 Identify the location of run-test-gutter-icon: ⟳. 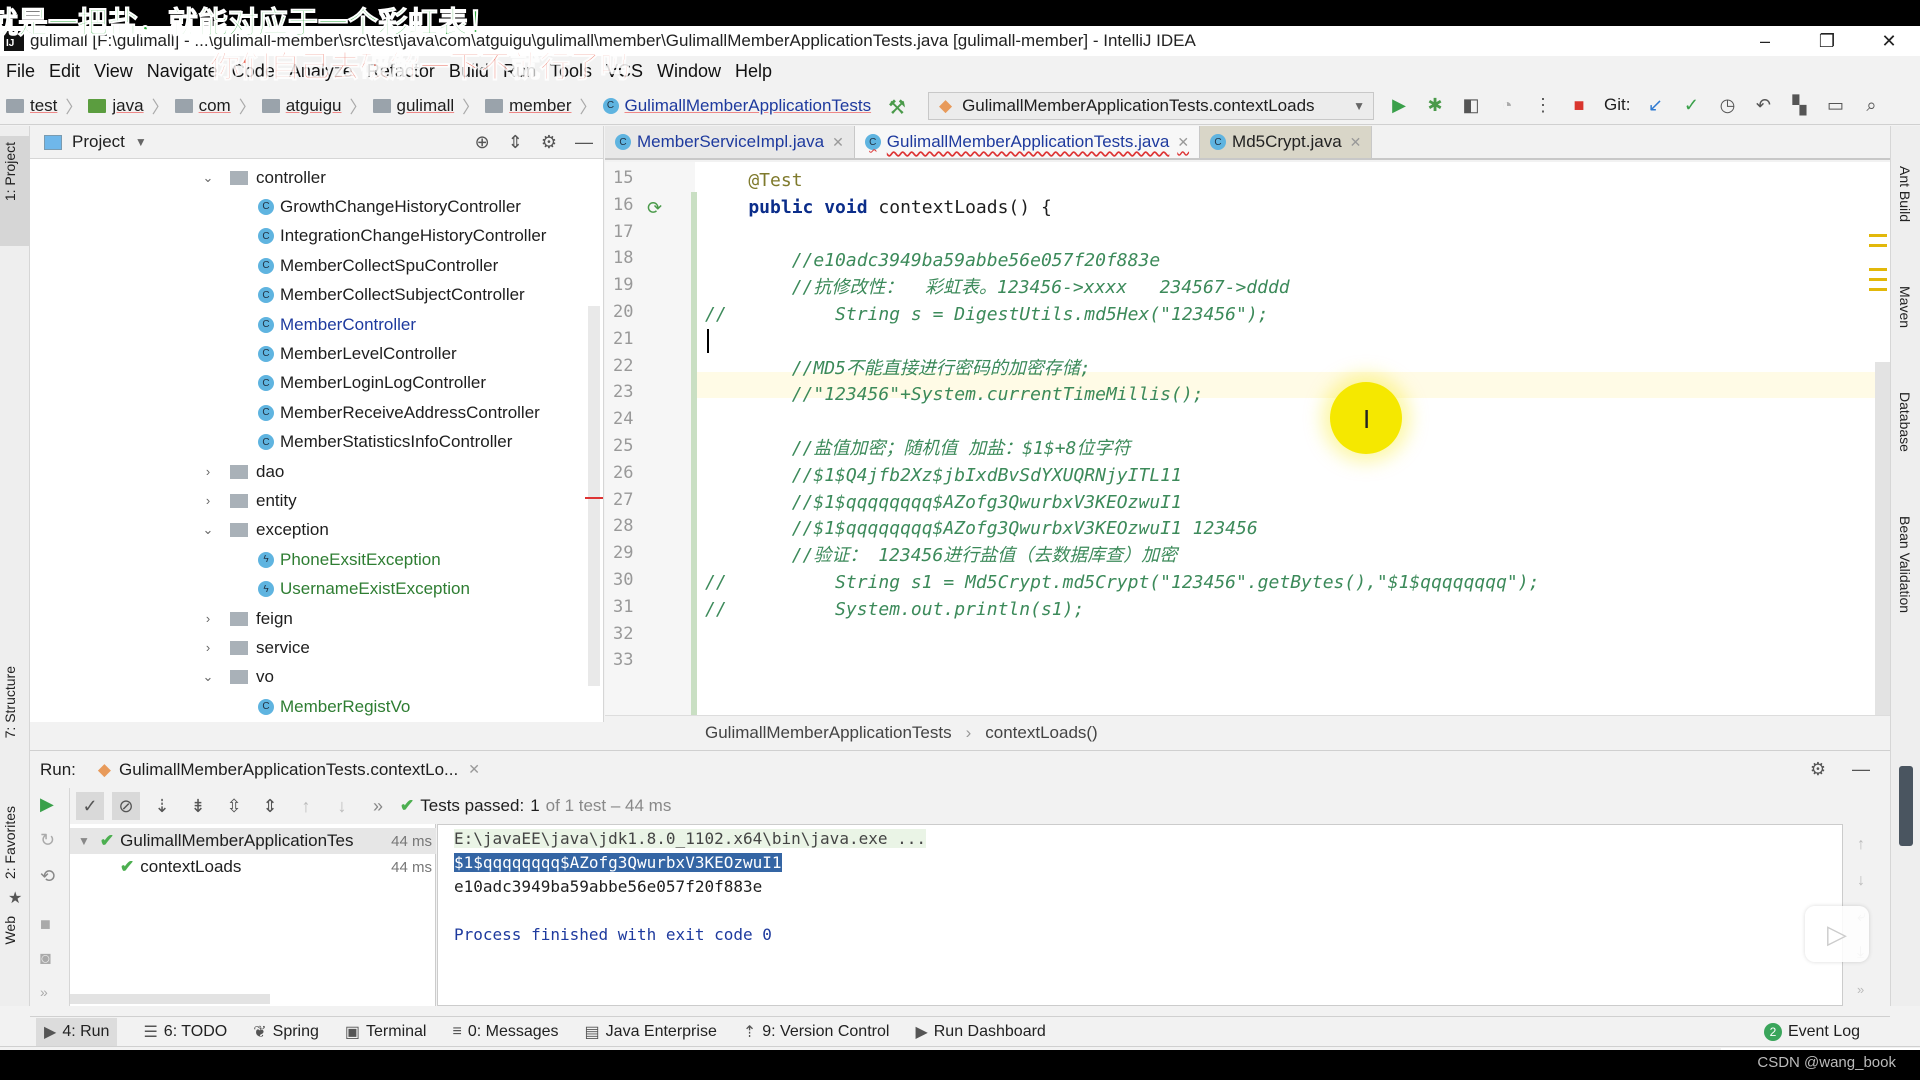
(654, 208).